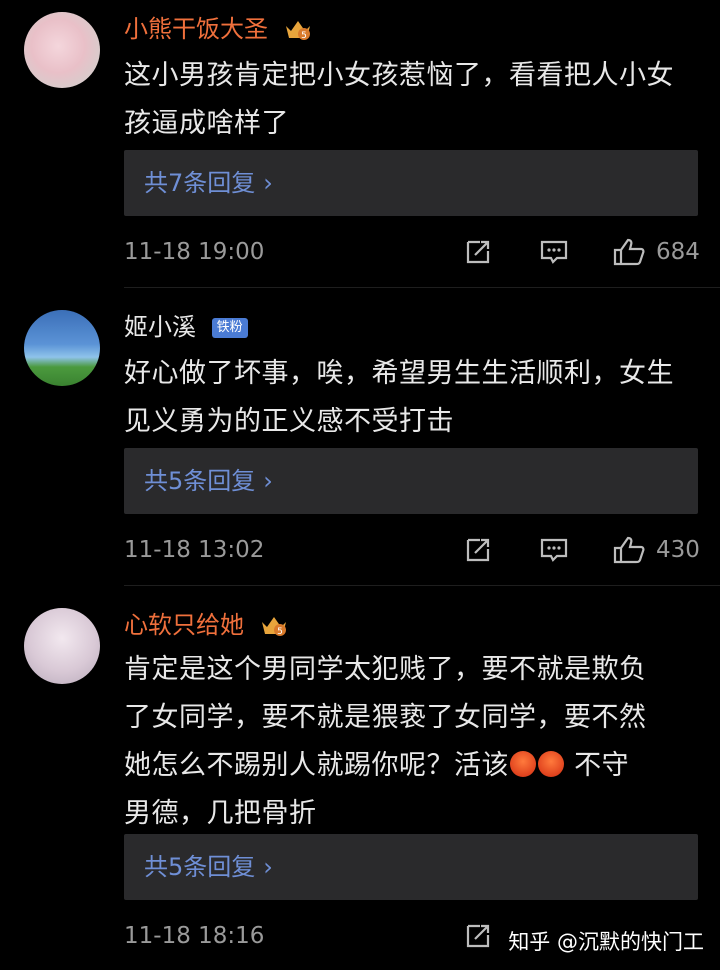 The height and width of the screenshot is (970, 720). Describe the element at coordinates (194, 252) in the screenshot. I see `timestamp: 11-18 19:00` at that location.